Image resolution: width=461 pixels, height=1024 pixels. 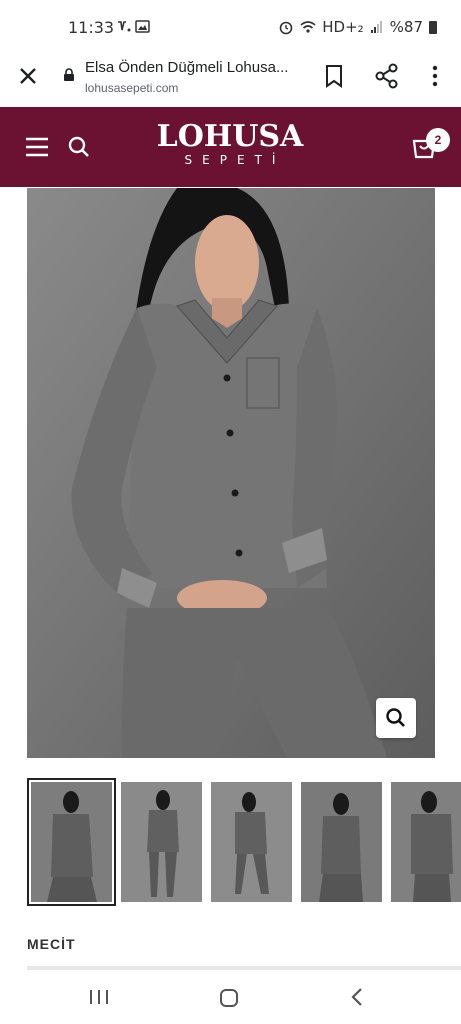 I want to click on share-icon, so click(x=386, y=76).